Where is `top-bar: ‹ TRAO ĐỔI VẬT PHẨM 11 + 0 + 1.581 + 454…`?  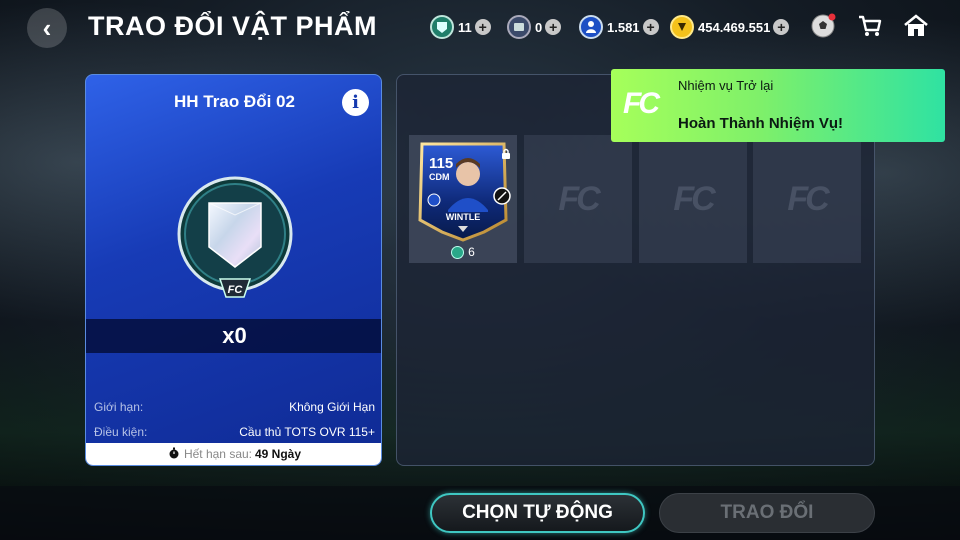
top-bar: ‹ TRAO ĐỔI VẬT PHẨM 11 + 0 + 1.581 + 454… is located at coordinates (480, 27).